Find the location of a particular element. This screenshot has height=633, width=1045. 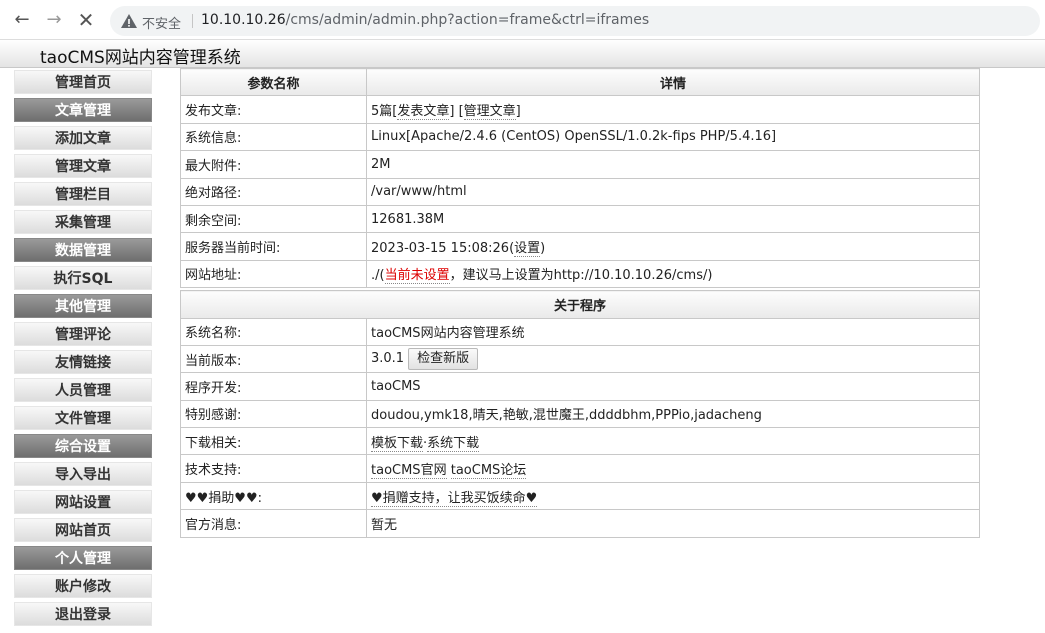

row-label: 系统信息: is located at coordinates (273, 137).